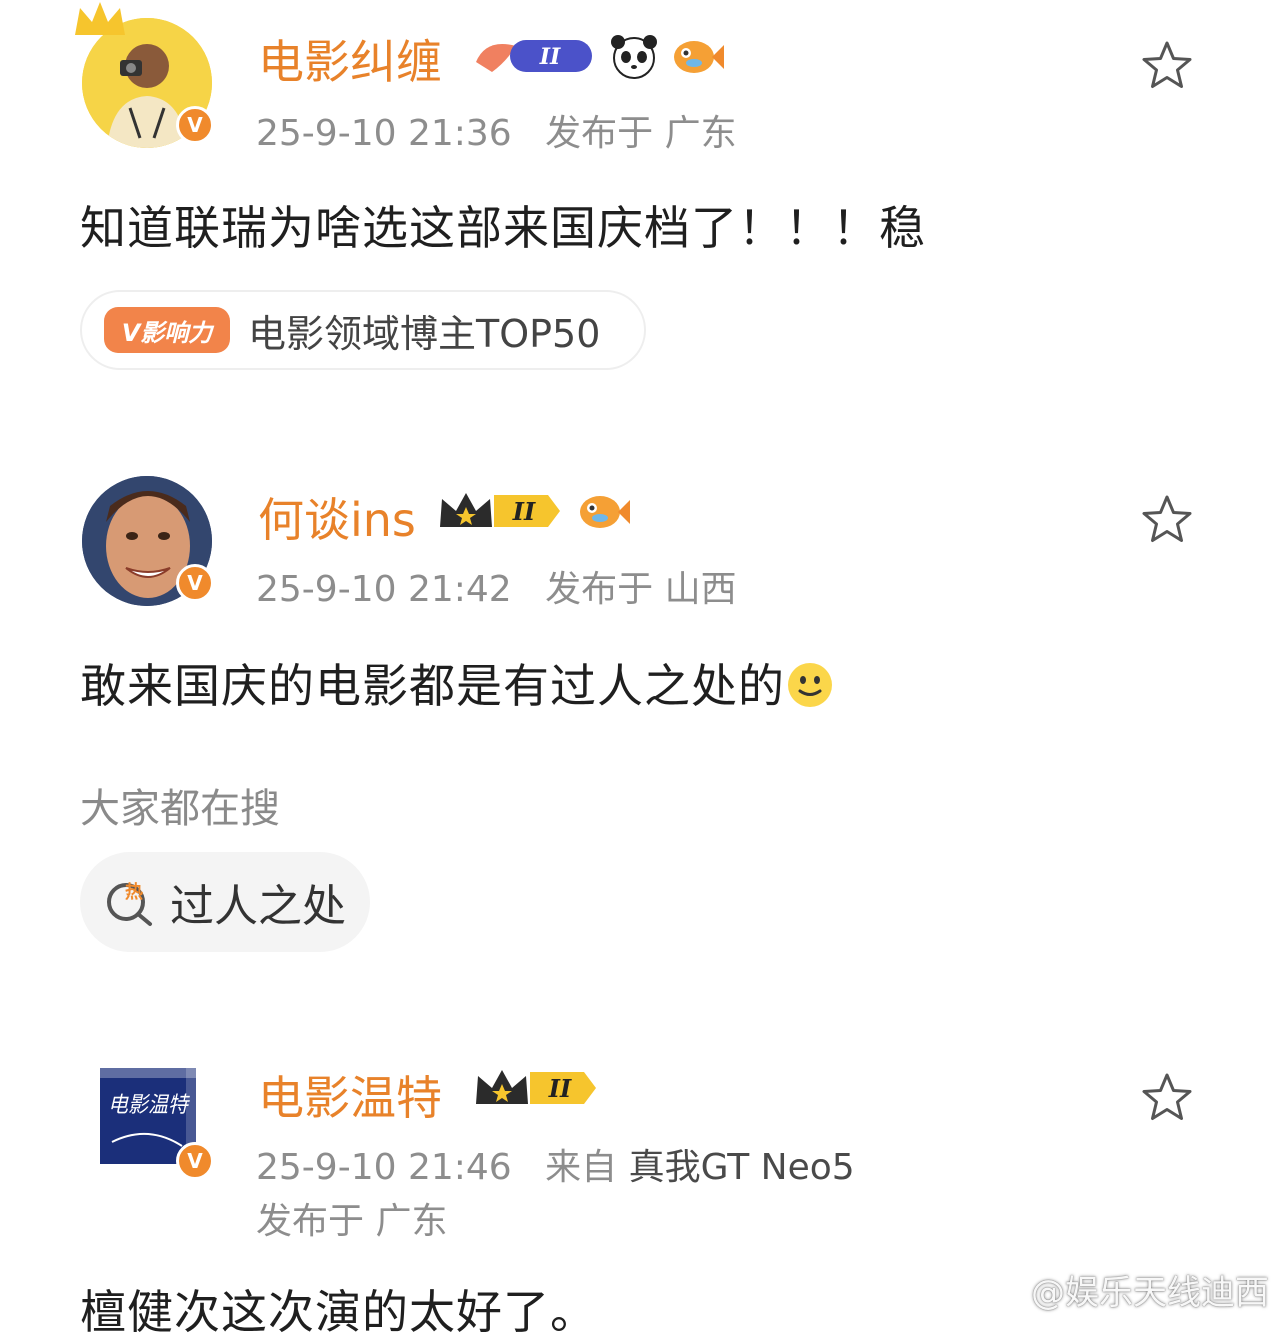 Image resolution: width=1281 pixels, height=1342 pixels. What do you see at coordinates (1150, 1293) in the screenshot?
I see `watermark-text: @娱乐天线迪西` at bounding box center [1150, 1293].